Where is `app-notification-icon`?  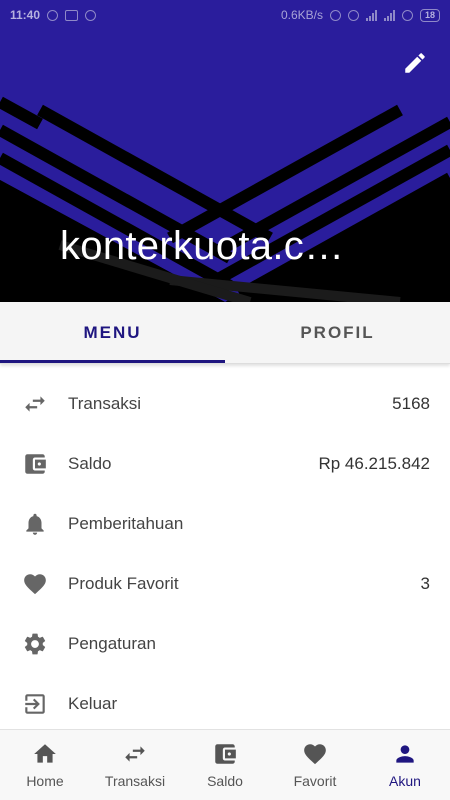
app-notification-icon is located at coordinates (53, 15).